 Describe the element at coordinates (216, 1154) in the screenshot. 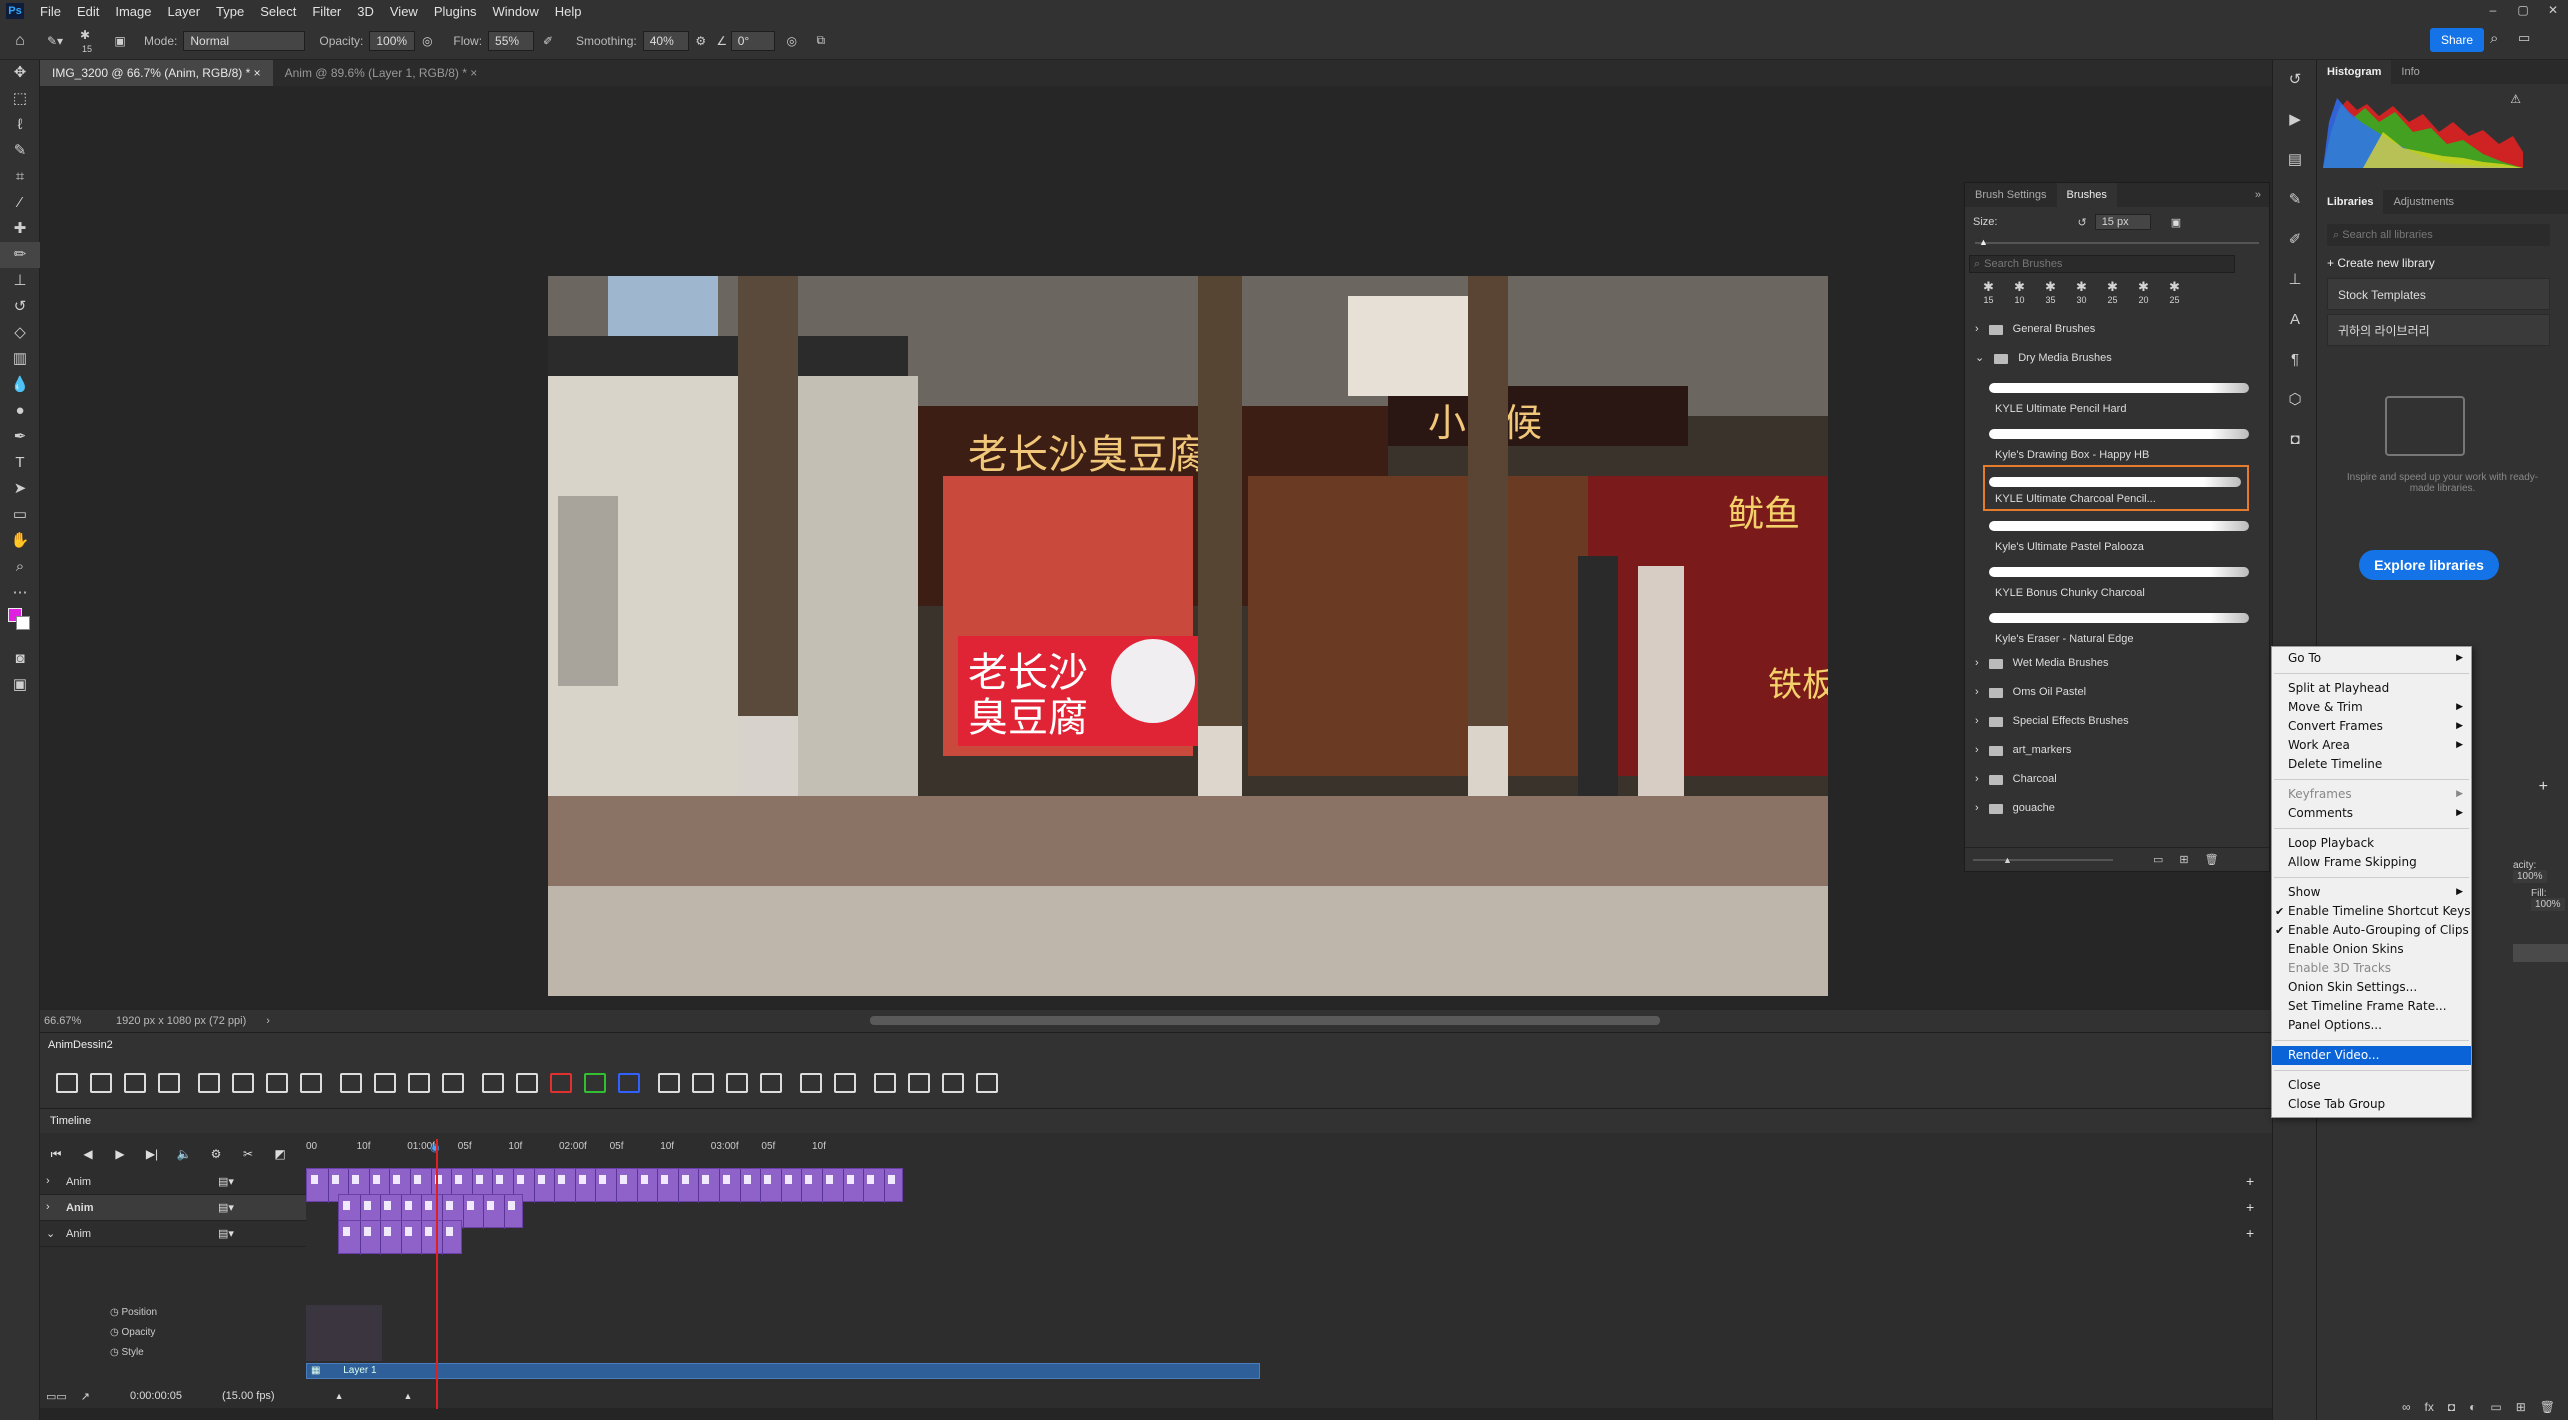

I see `settings-gear-icon: ⚙` at that location.